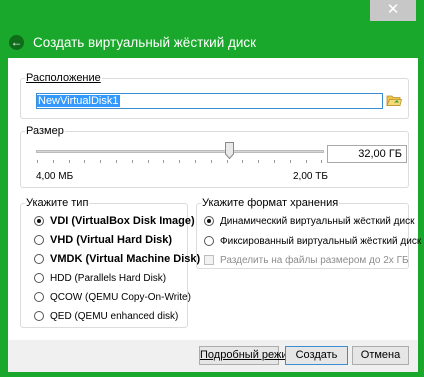 Image resolution: width=424 pixels, height=377 pixels. I want to click on disk-type-label: VHD (Virtual Hard Disk), so click(111, 240).